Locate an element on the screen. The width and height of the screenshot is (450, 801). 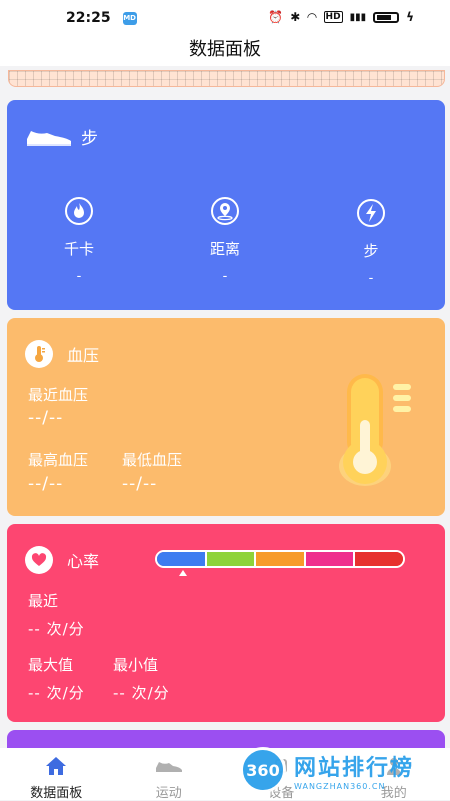
title-bar: 数据面板 is located at coordinates (225, 51).